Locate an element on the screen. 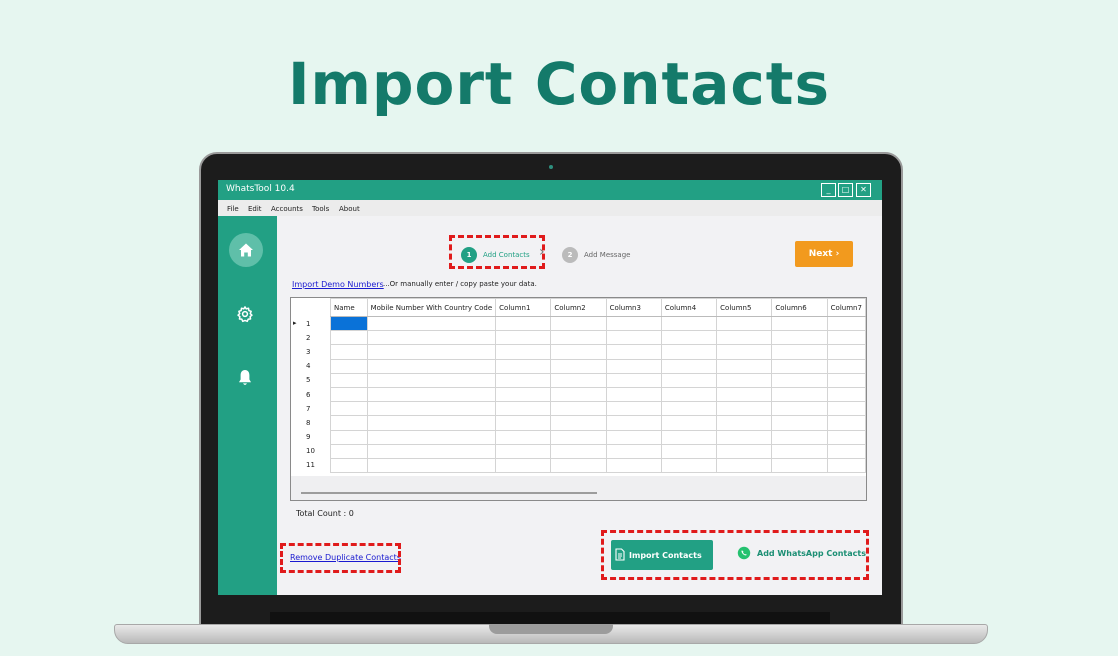 This screenshot has width=1118, height=656. maximize-button: □ is located at coordinates (845, 190).